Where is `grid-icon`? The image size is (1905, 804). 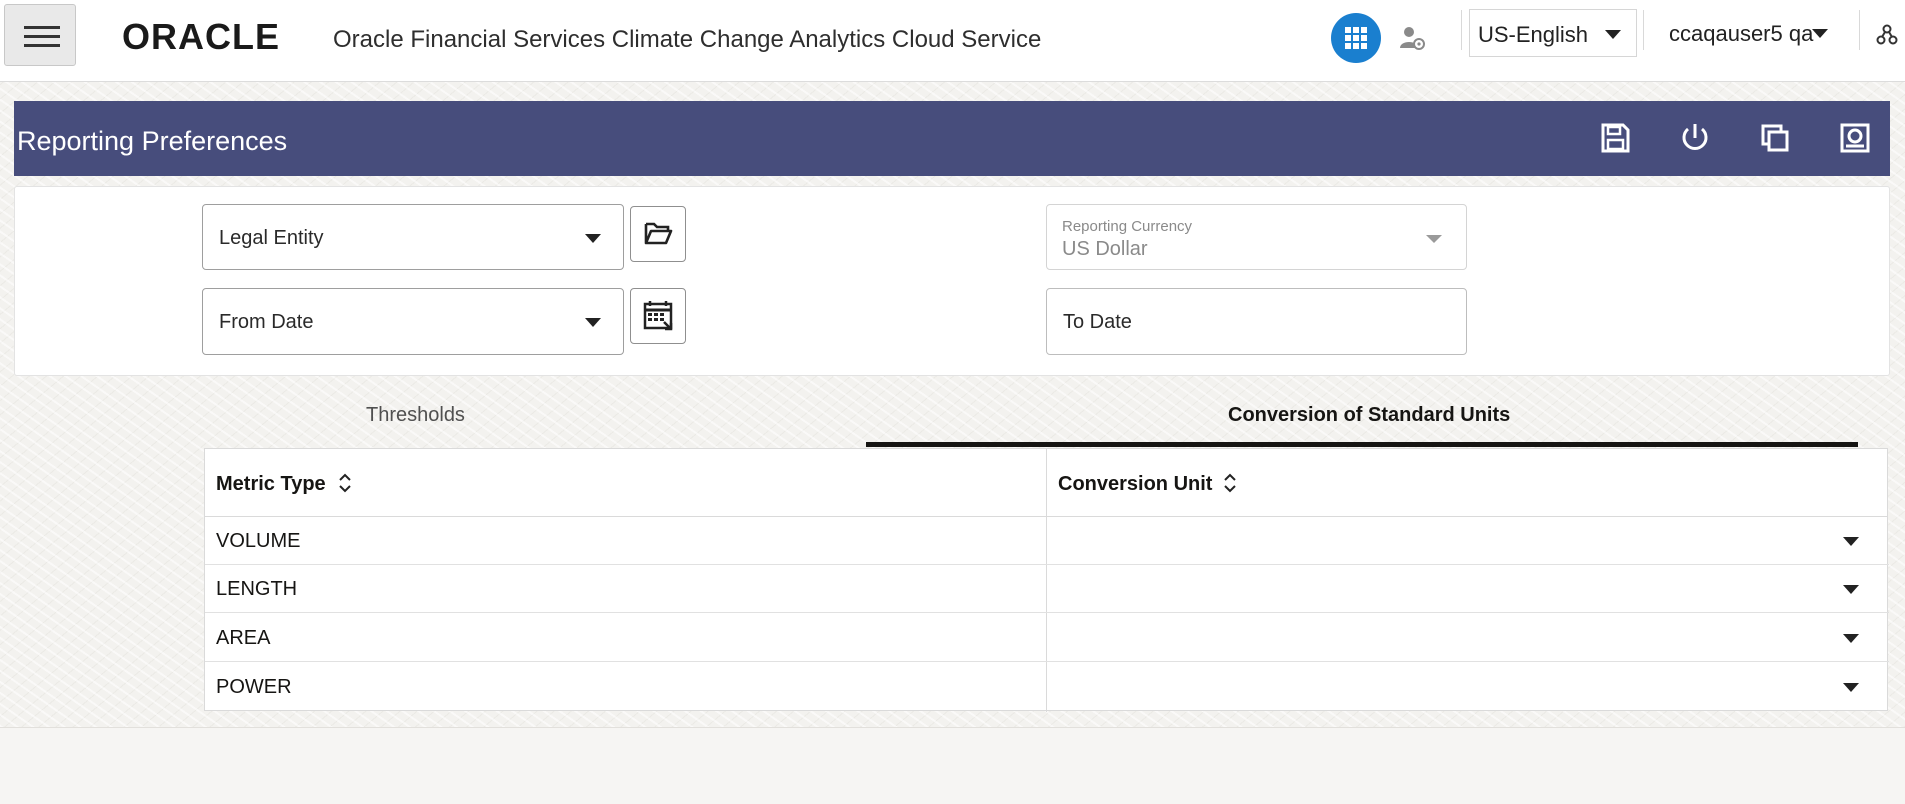 grid-icon is located at coordinates (1356, 38).